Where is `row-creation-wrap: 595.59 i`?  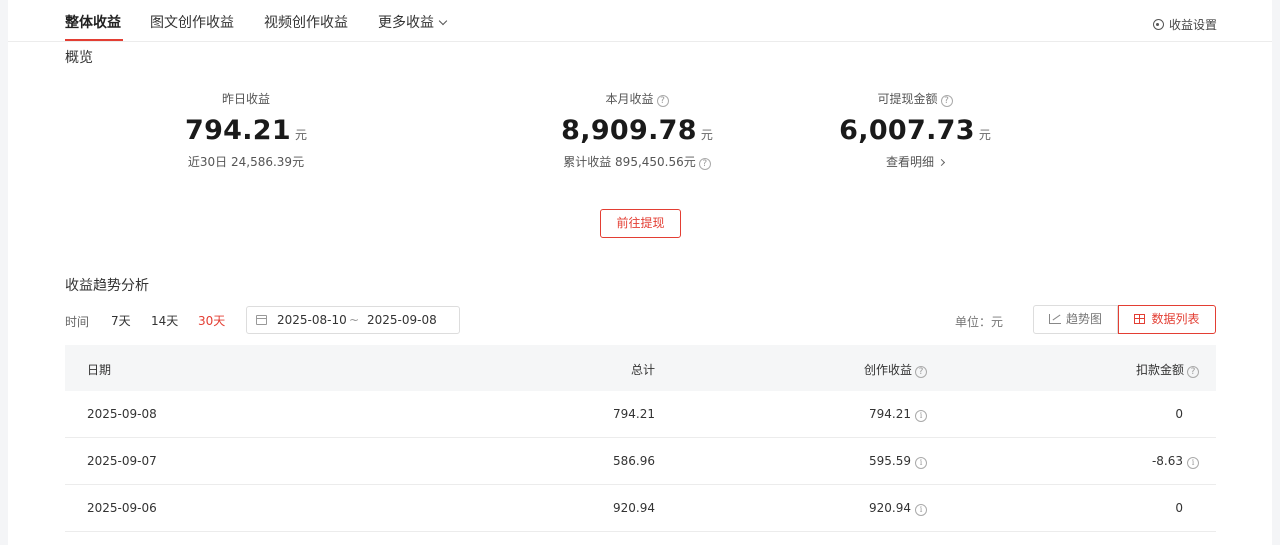
row-creation-wrap: 595.59 i is located at coordinates (898, 461).